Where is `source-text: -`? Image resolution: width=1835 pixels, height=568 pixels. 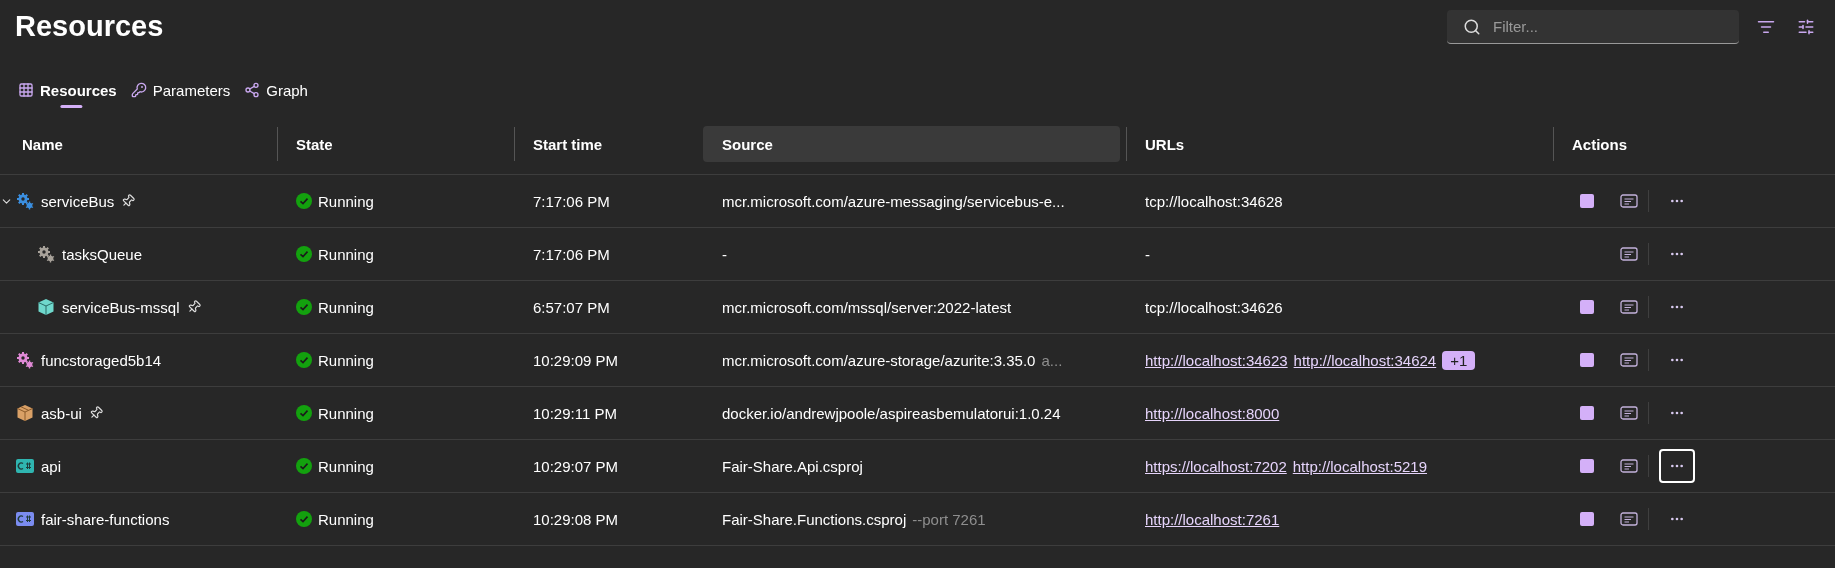
source-text: - is located at coordinates (724, 254).